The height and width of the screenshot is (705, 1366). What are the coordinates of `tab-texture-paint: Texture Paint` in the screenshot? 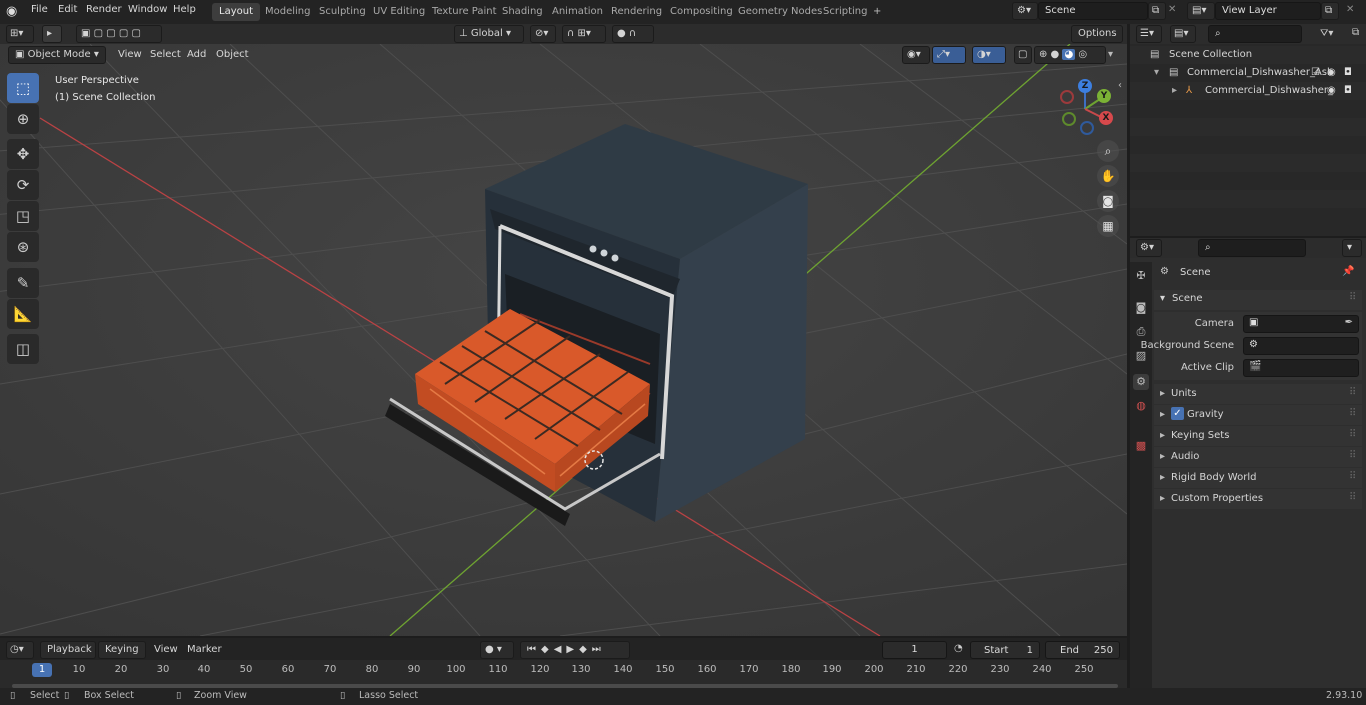 It's located at (464, 12).